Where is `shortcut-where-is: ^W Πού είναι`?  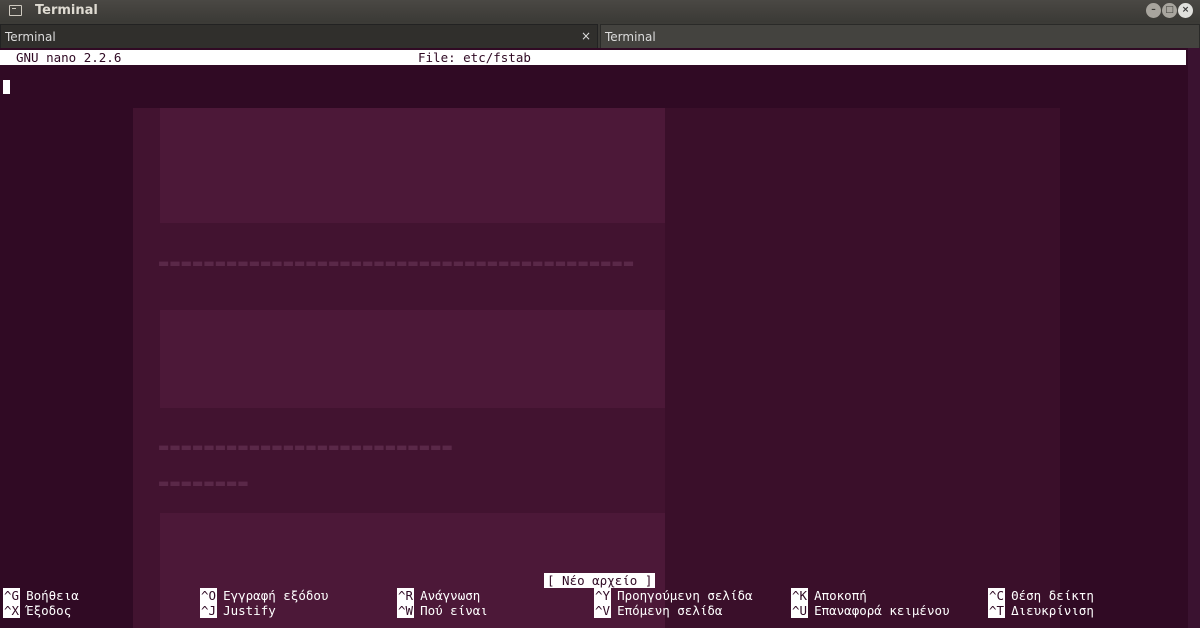 shortcut-where-is: ^W Πού είναι is located at coordinates (442, 610).